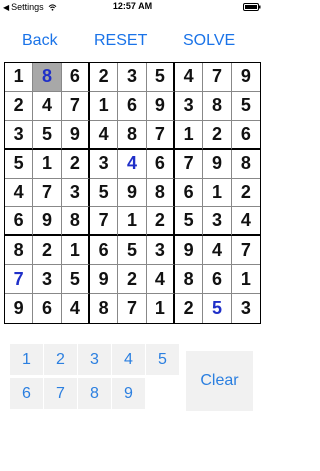 The width and height of the screenshot is (320, 471). What do you see at coordinates (120, 41) in the screenshot?
I see `reset-button: RESET` at bounding box center [120, 41].